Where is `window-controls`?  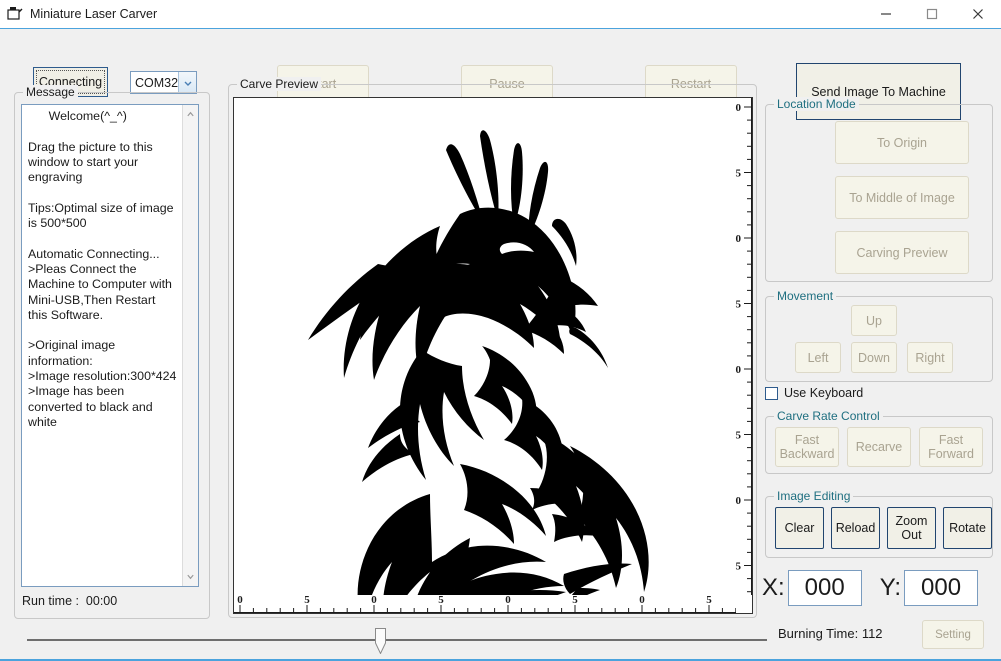 window-controls is located at coordinates (932, 14).